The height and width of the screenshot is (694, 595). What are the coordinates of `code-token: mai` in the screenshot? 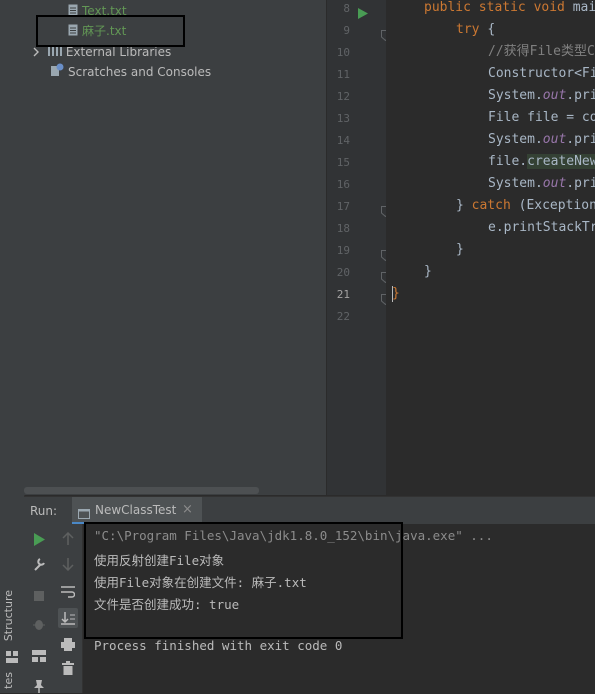 It's located at (583, 7).